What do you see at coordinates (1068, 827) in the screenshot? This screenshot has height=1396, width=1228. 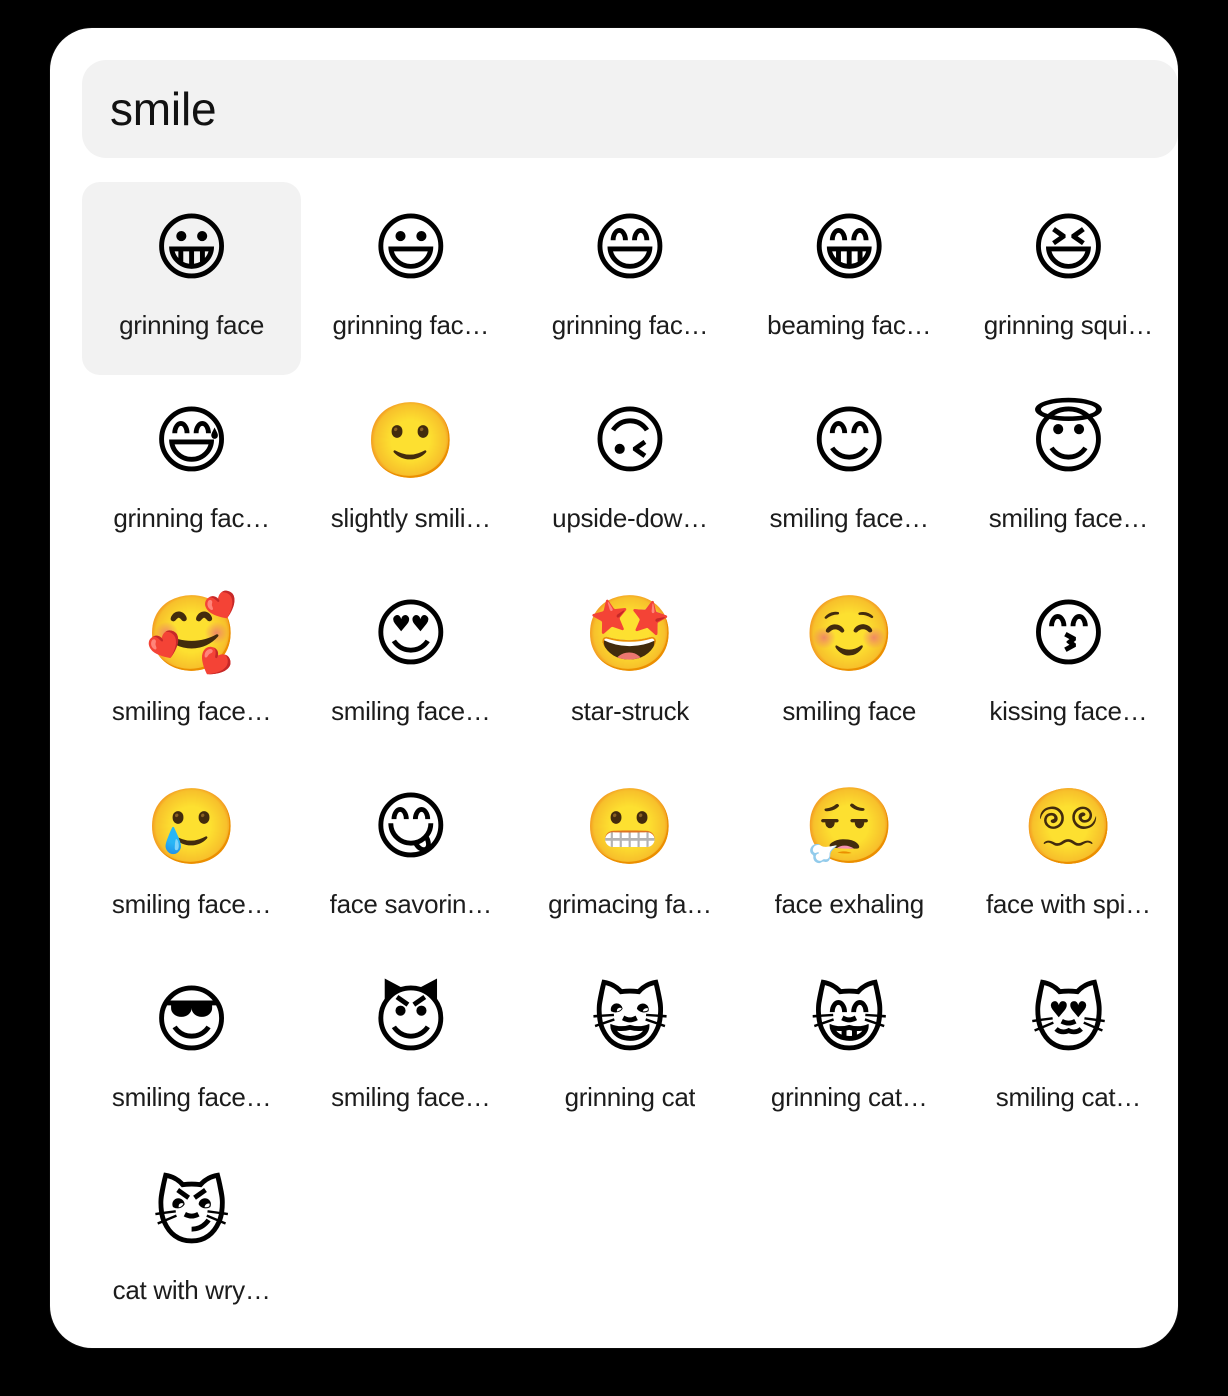 I see `emoji-glyph-icon: 😵‍💫` at bounding box center [1068, 827].